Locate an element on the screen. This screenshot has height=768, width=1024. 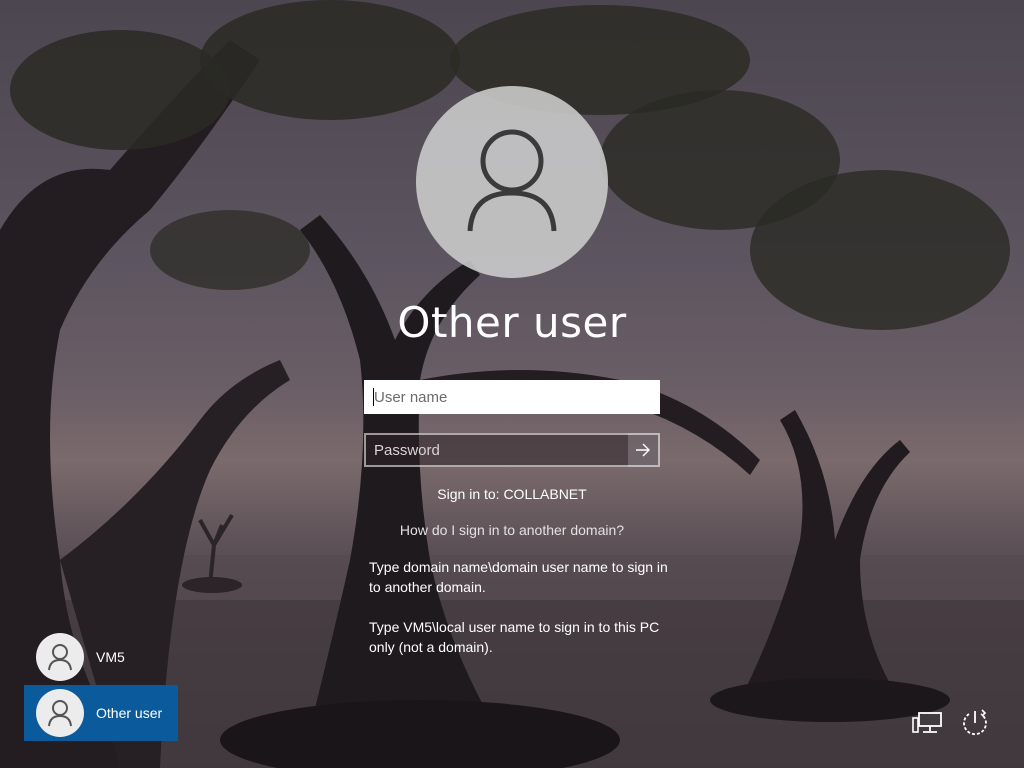
password-input is located at coordinates (496, 450).